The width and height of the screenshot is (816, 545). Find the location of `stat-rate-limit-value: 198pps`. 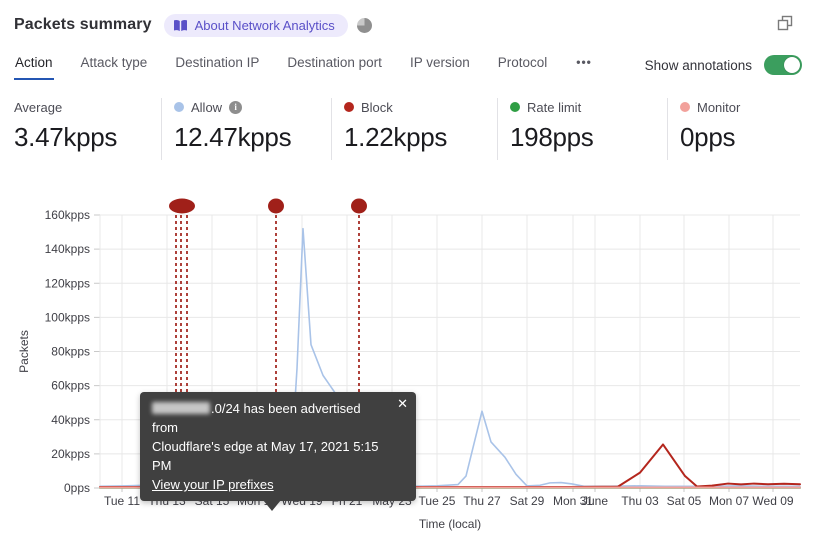

stat-rate-limit-value: 198pps is located at coordinates (552, 137).